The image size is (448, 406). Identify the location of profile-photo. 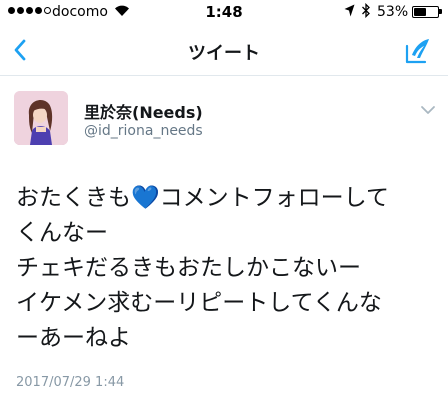
(41, 118).